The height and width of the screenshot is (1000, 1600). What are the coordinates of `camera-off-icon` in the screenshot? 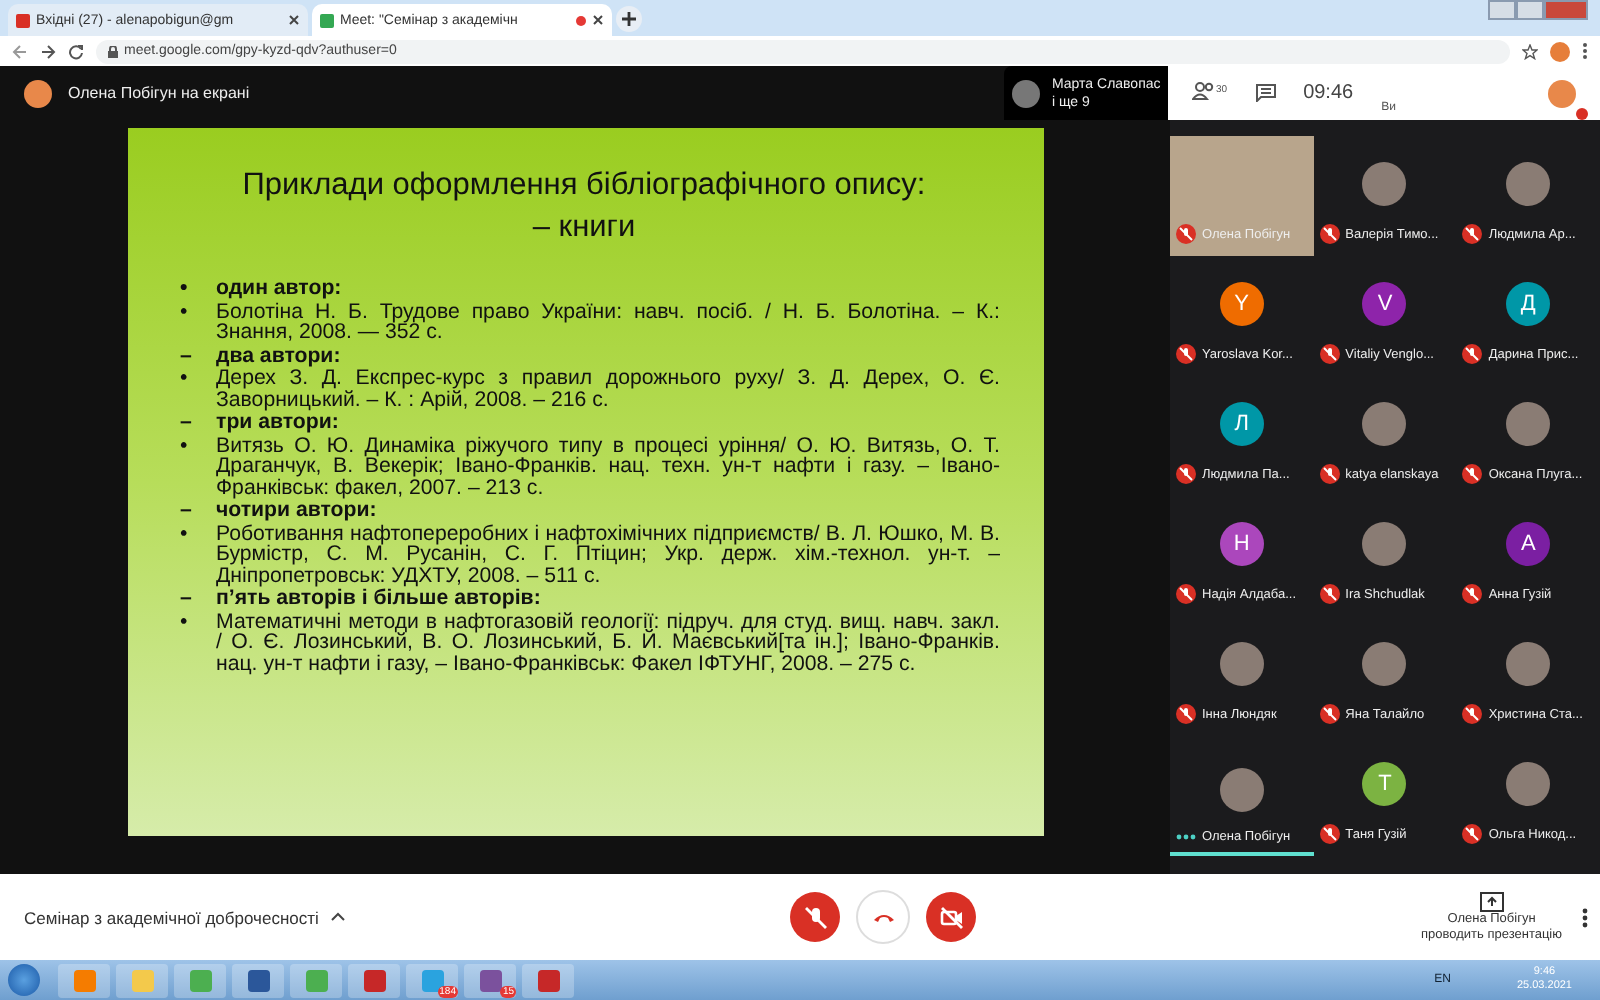 It's located at (951, 917).